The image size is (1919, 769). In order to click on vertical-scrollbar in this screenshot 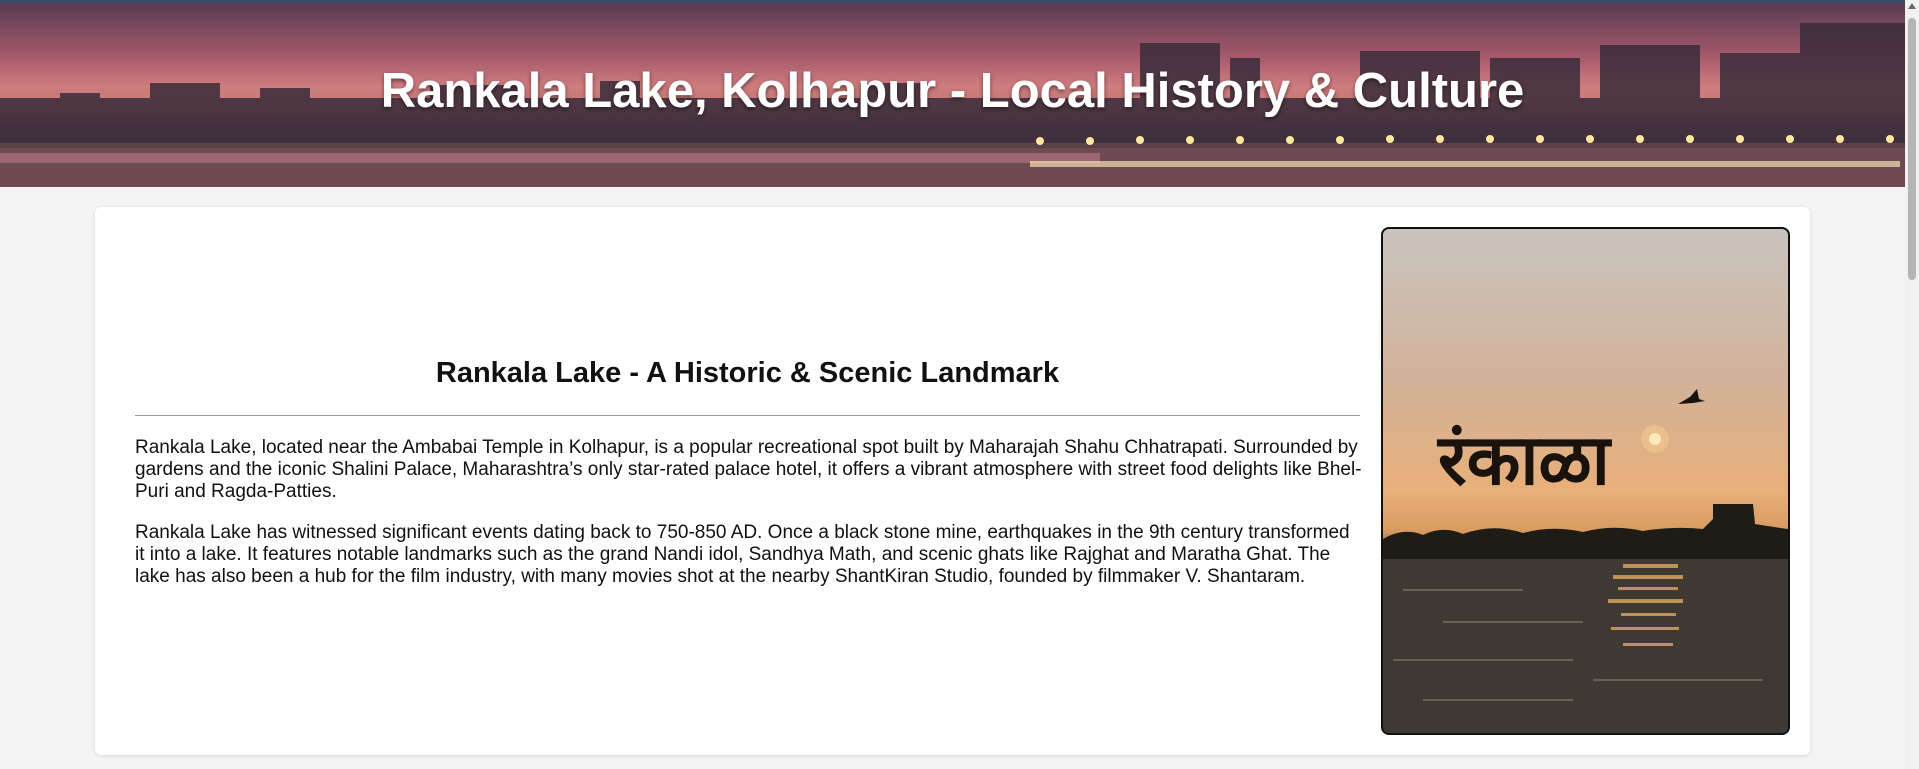, I will do `click(1912, 384)`.